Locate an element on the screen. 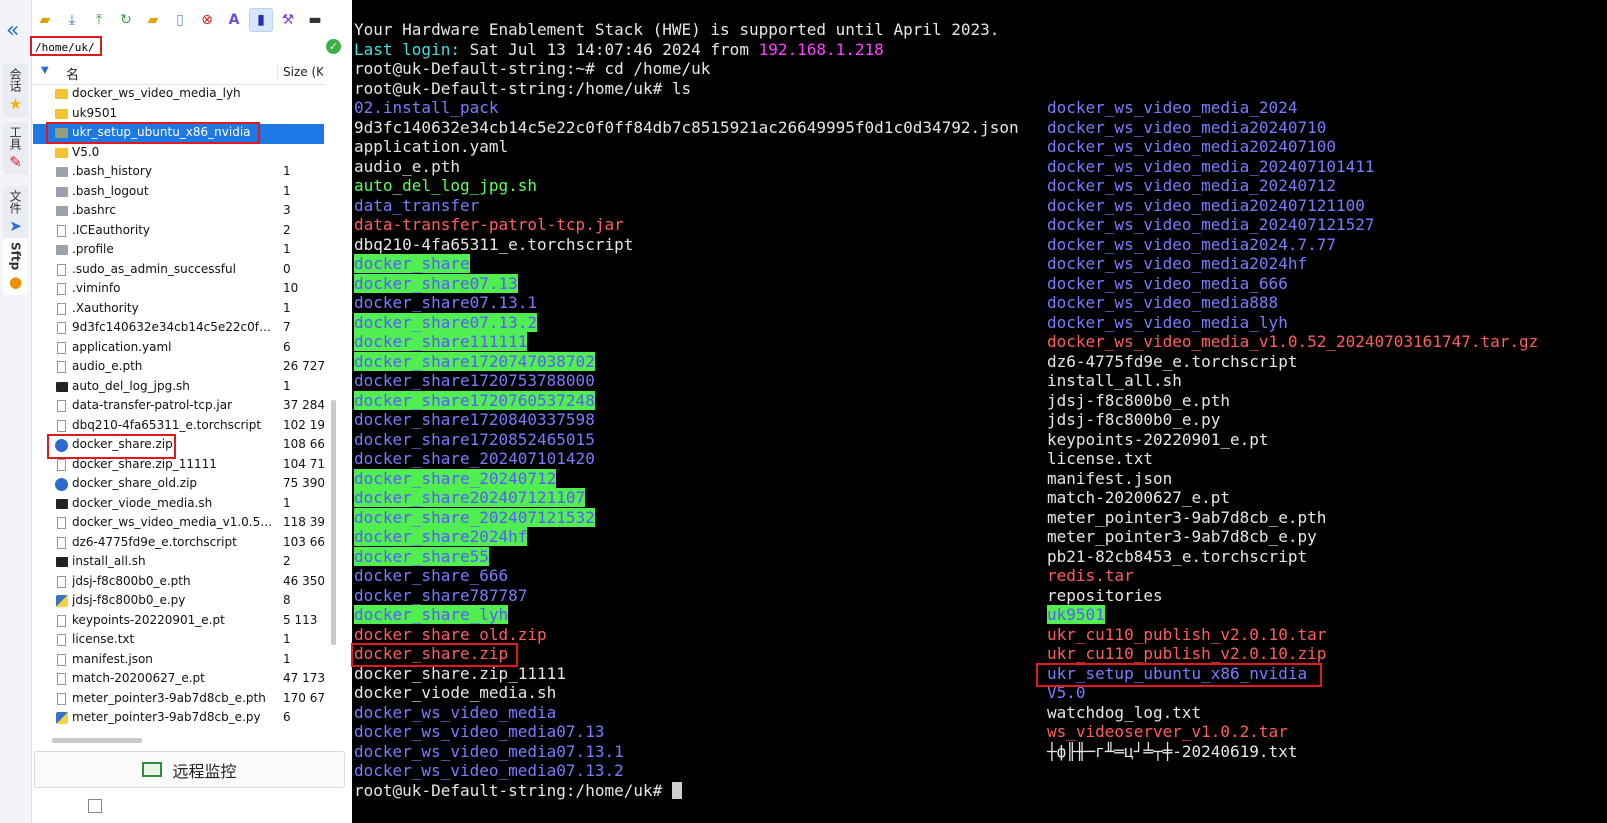  file-row: docker_ws_video_media_v1.0.52... 118 396 is located at coordinates (178, 524).